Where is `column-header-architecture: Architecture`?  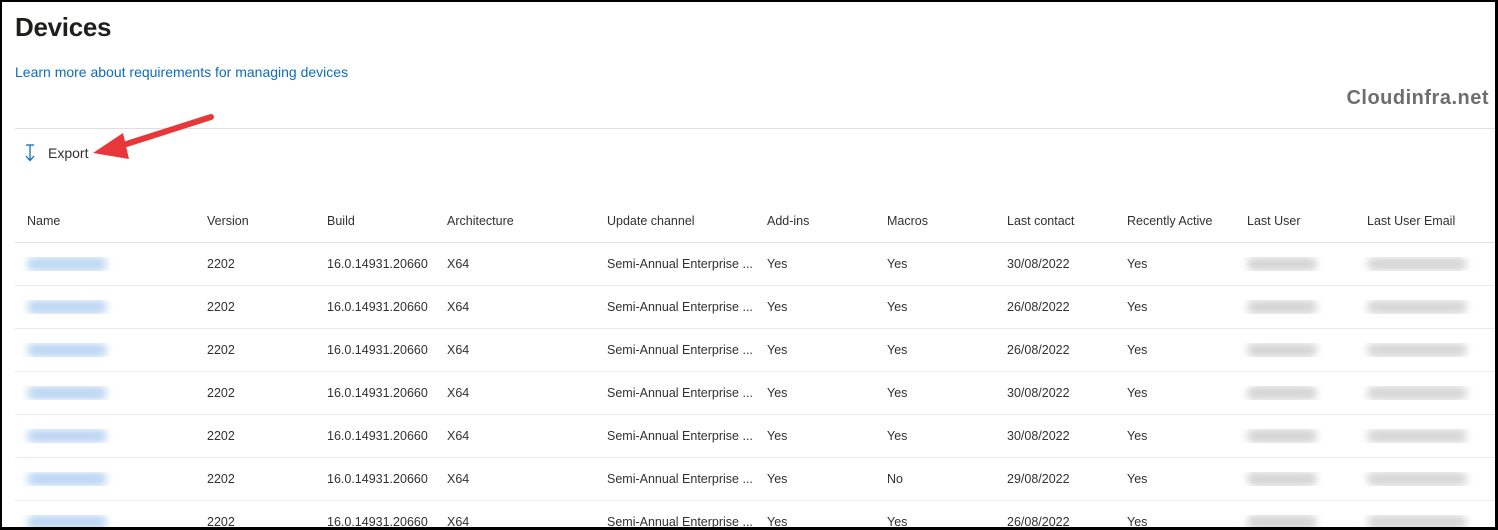 column-header-architecture: Architecture is located at coordinates (515, 221).